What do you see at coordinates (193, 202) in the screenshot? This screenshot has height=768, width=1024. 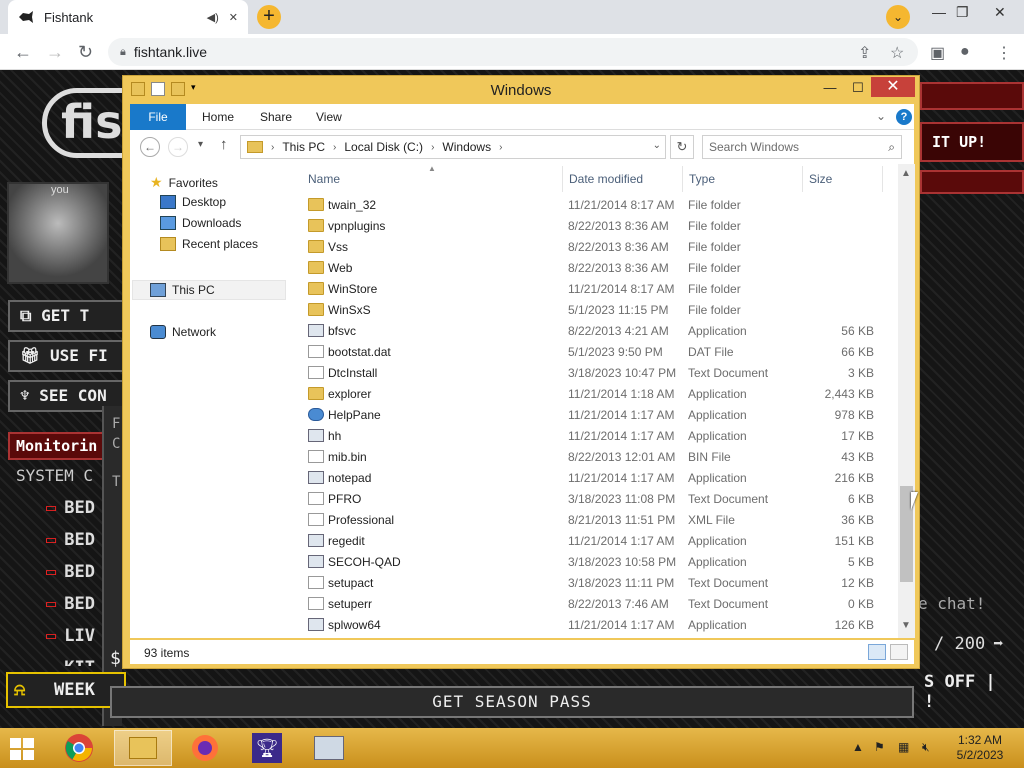 I see `nav-desktop: Desktop` at bounding box center [193, 202].